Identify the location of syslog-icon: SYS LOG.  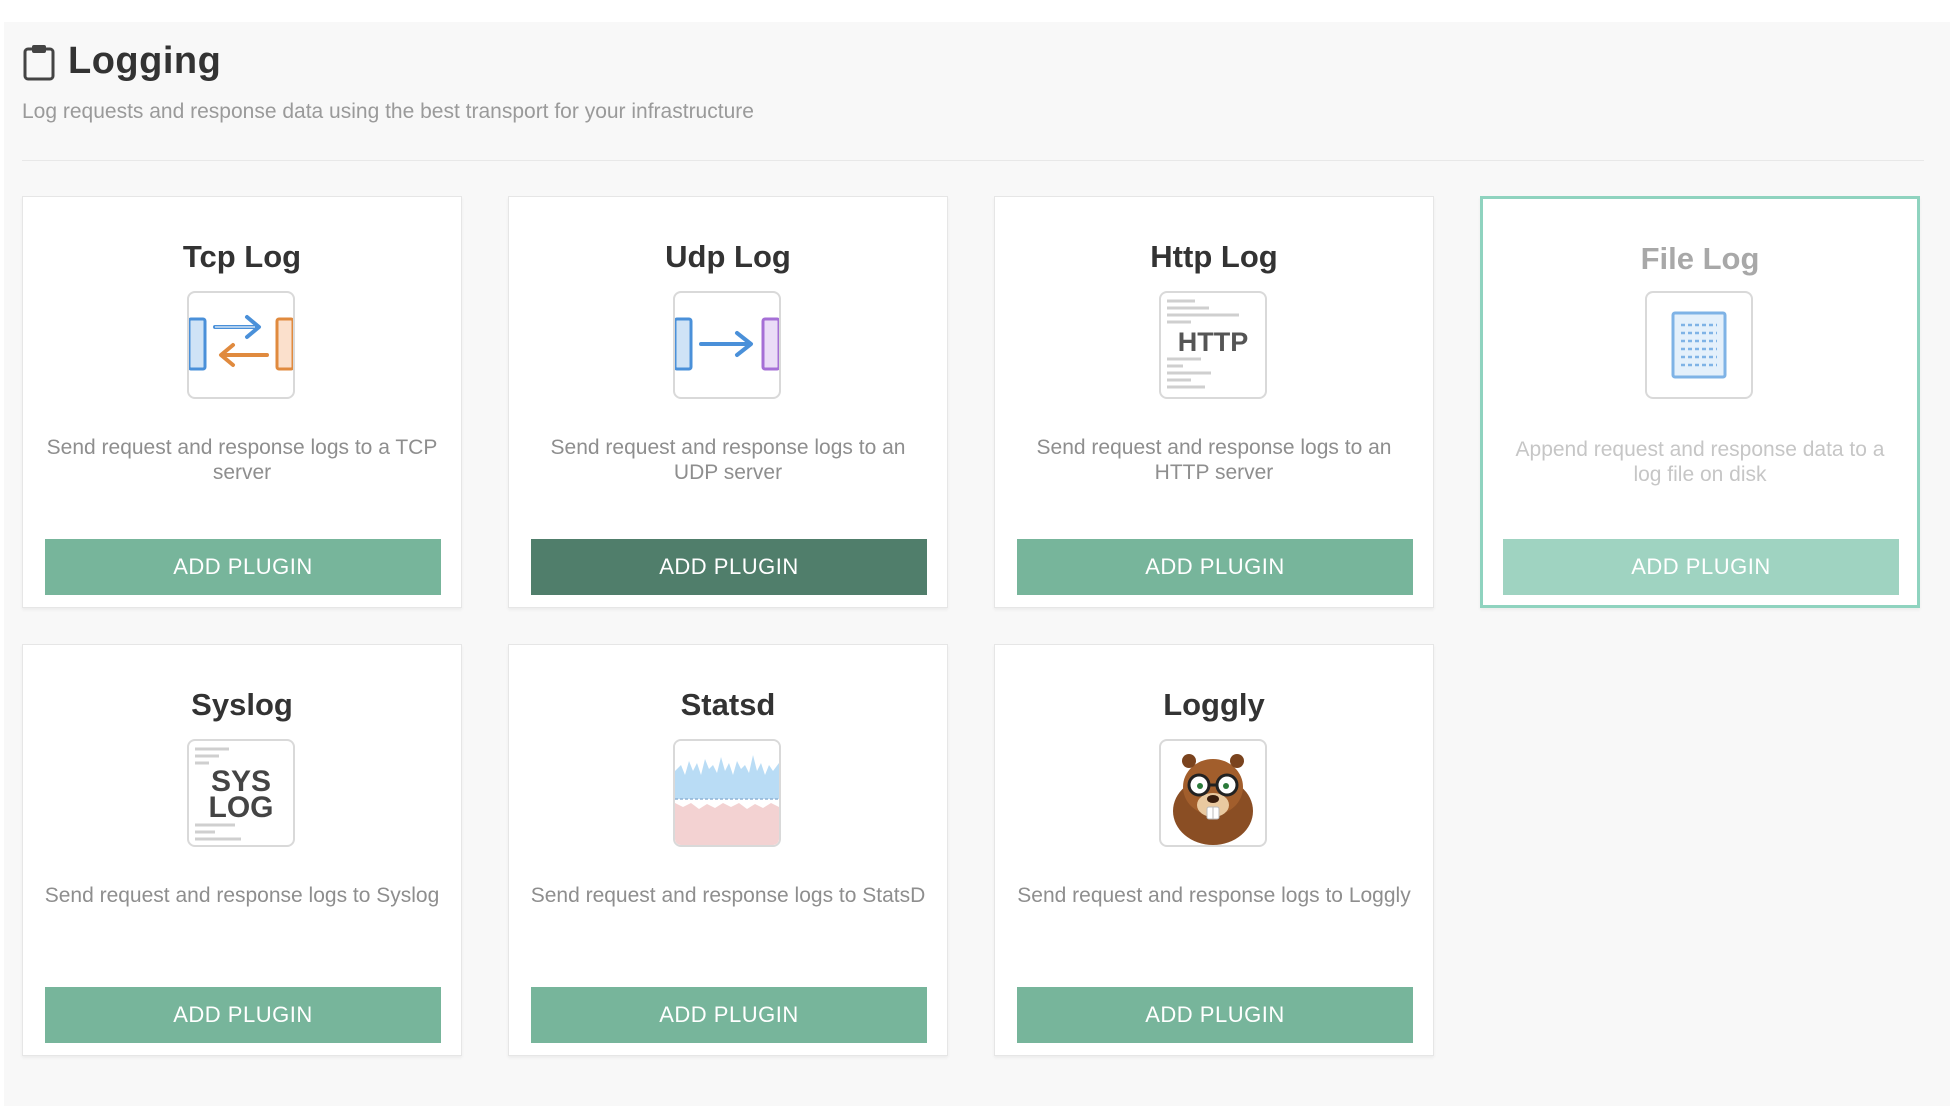
(241, 793).